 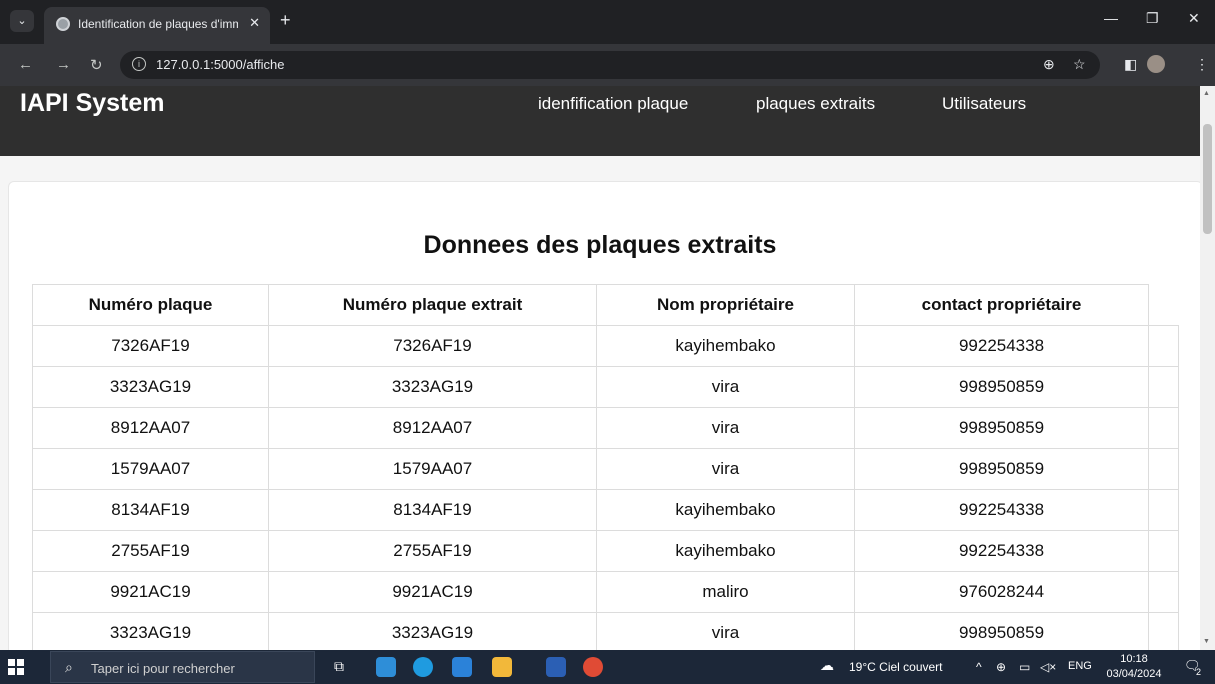 What do you see at coordinates (979, 667) in the screenshot?
I see `tray-chevron-icon: ^` at bounding box center [979, 667].